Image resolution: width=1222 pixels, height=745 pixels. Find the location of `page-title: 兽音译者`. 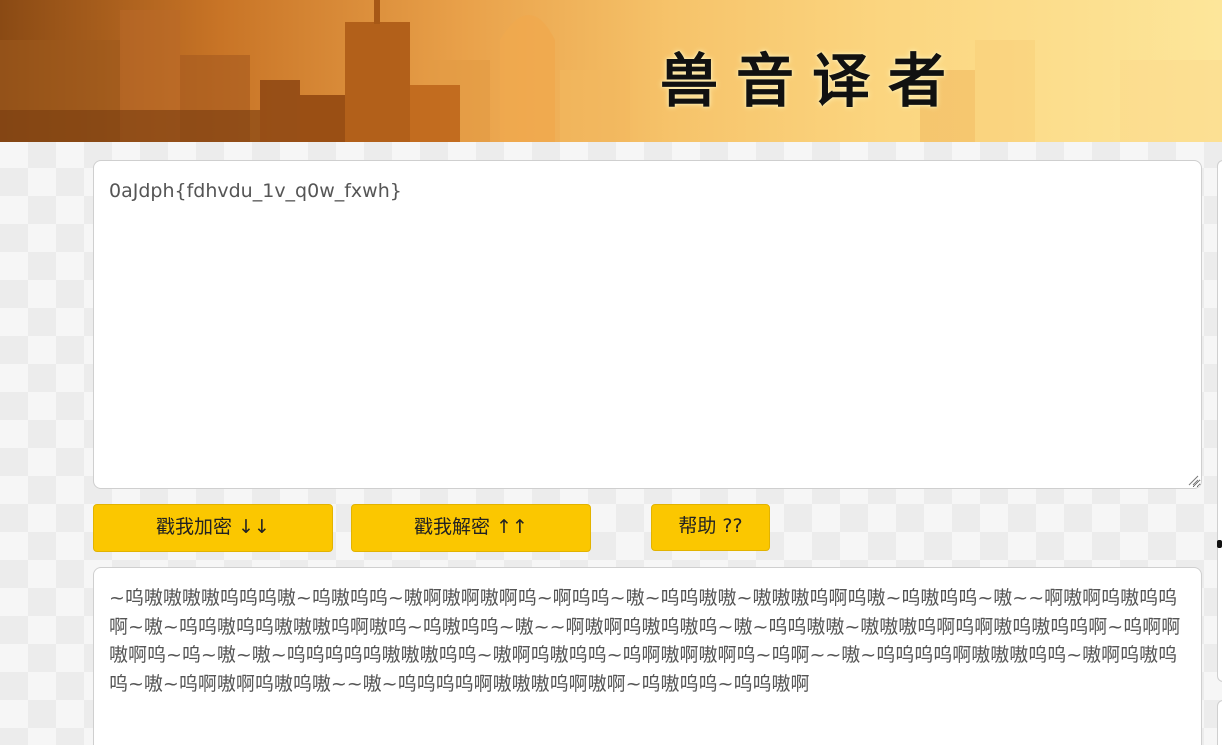

page-title: 兽音译者 is located at coordinates (812, 81).